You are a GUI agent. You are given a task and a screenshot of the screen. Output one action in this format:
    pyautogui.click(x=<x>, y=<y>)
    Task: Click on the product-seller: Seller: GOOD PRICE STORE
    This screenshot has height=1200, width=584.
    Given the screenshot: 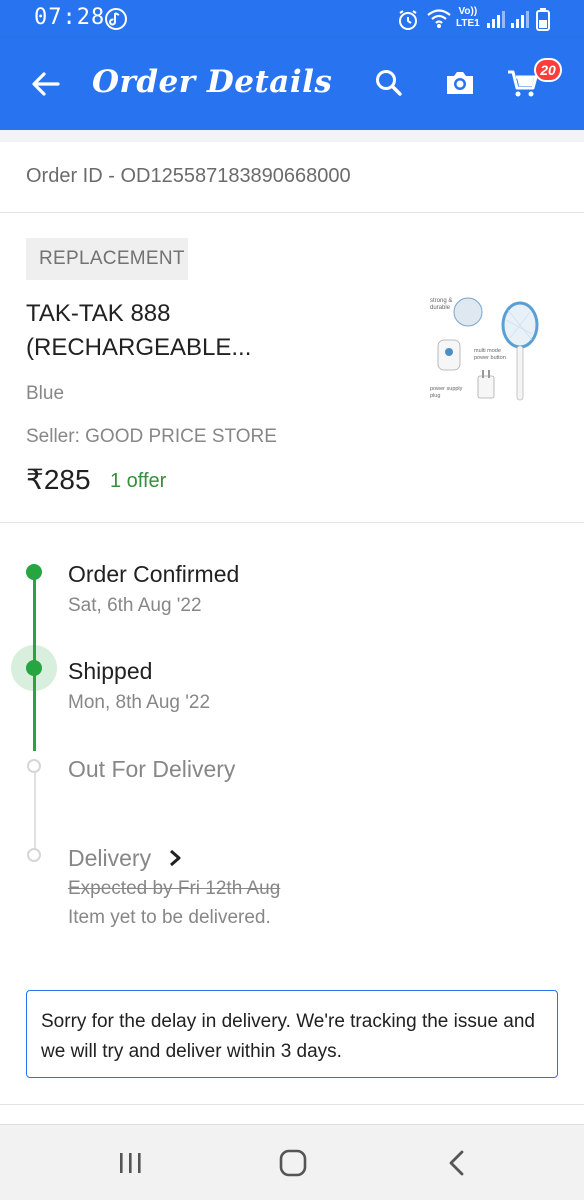 What is the action you would take?
    pyautogui.click(x=151, y=436)
    